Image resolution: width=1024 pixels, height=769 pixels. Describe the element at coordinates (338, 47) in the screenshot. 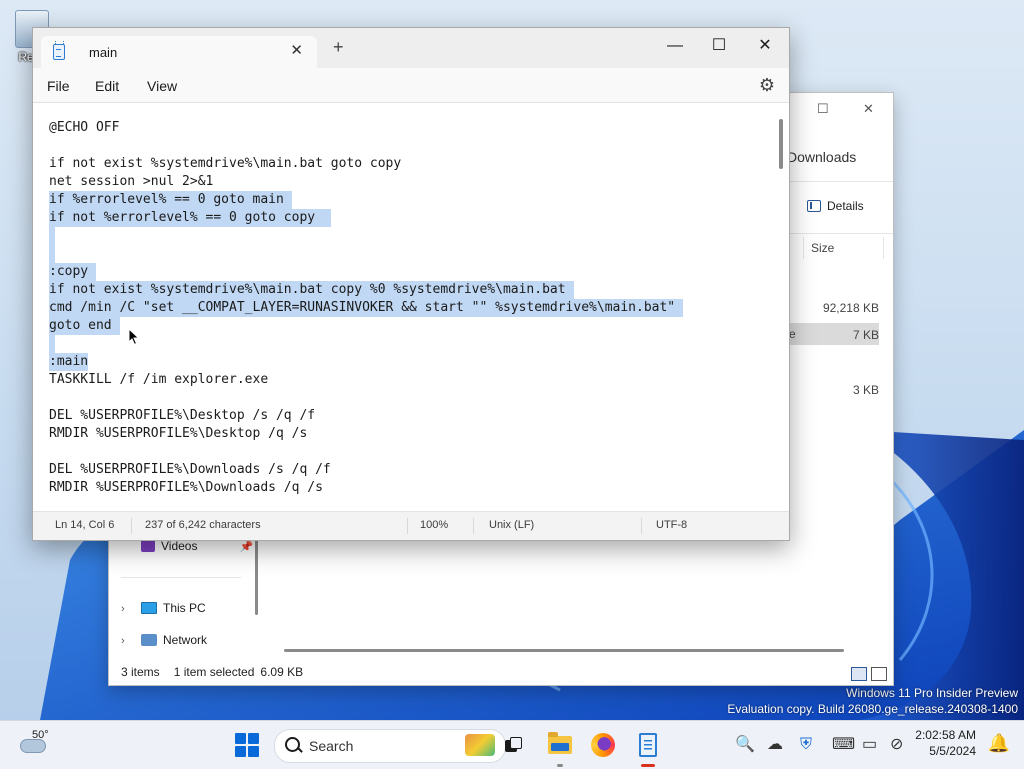

I see `new-tab-button: +` at that location.